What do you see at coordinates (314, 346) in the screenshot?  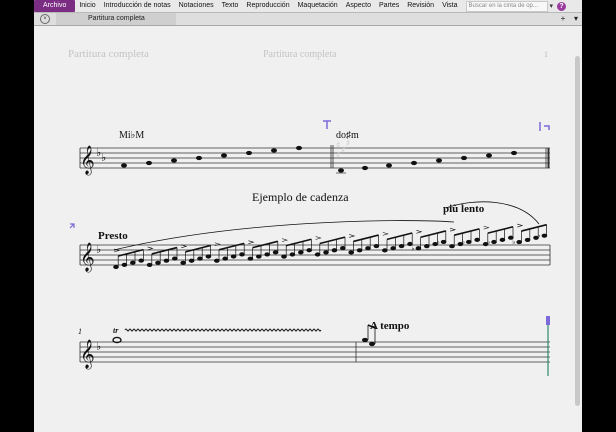 I see `staff-system-3: 𝄞 ♭ tr` at bounding box center [314, 346].